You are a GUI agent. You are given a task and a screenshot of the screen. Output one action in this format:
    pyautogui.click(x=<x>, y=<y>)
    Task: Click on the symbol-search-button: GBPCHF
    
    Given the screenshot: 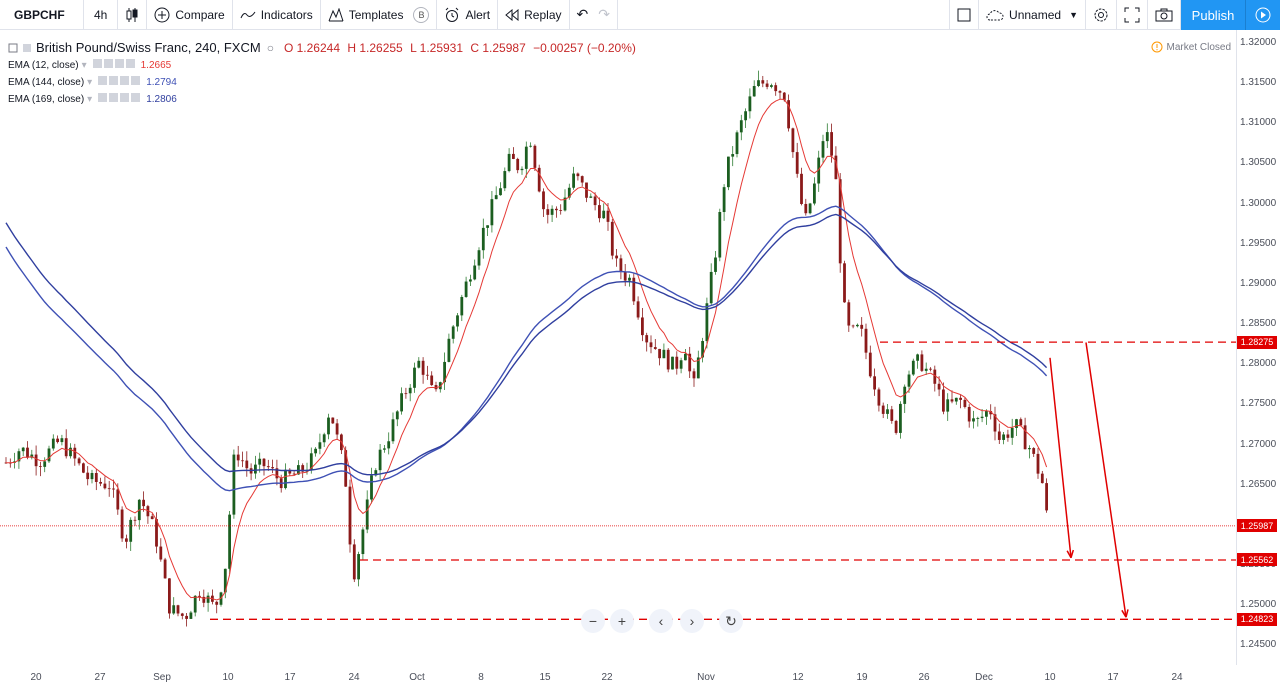 What is the action you would take?
    pyautogui.click(x=42, y=15)
    